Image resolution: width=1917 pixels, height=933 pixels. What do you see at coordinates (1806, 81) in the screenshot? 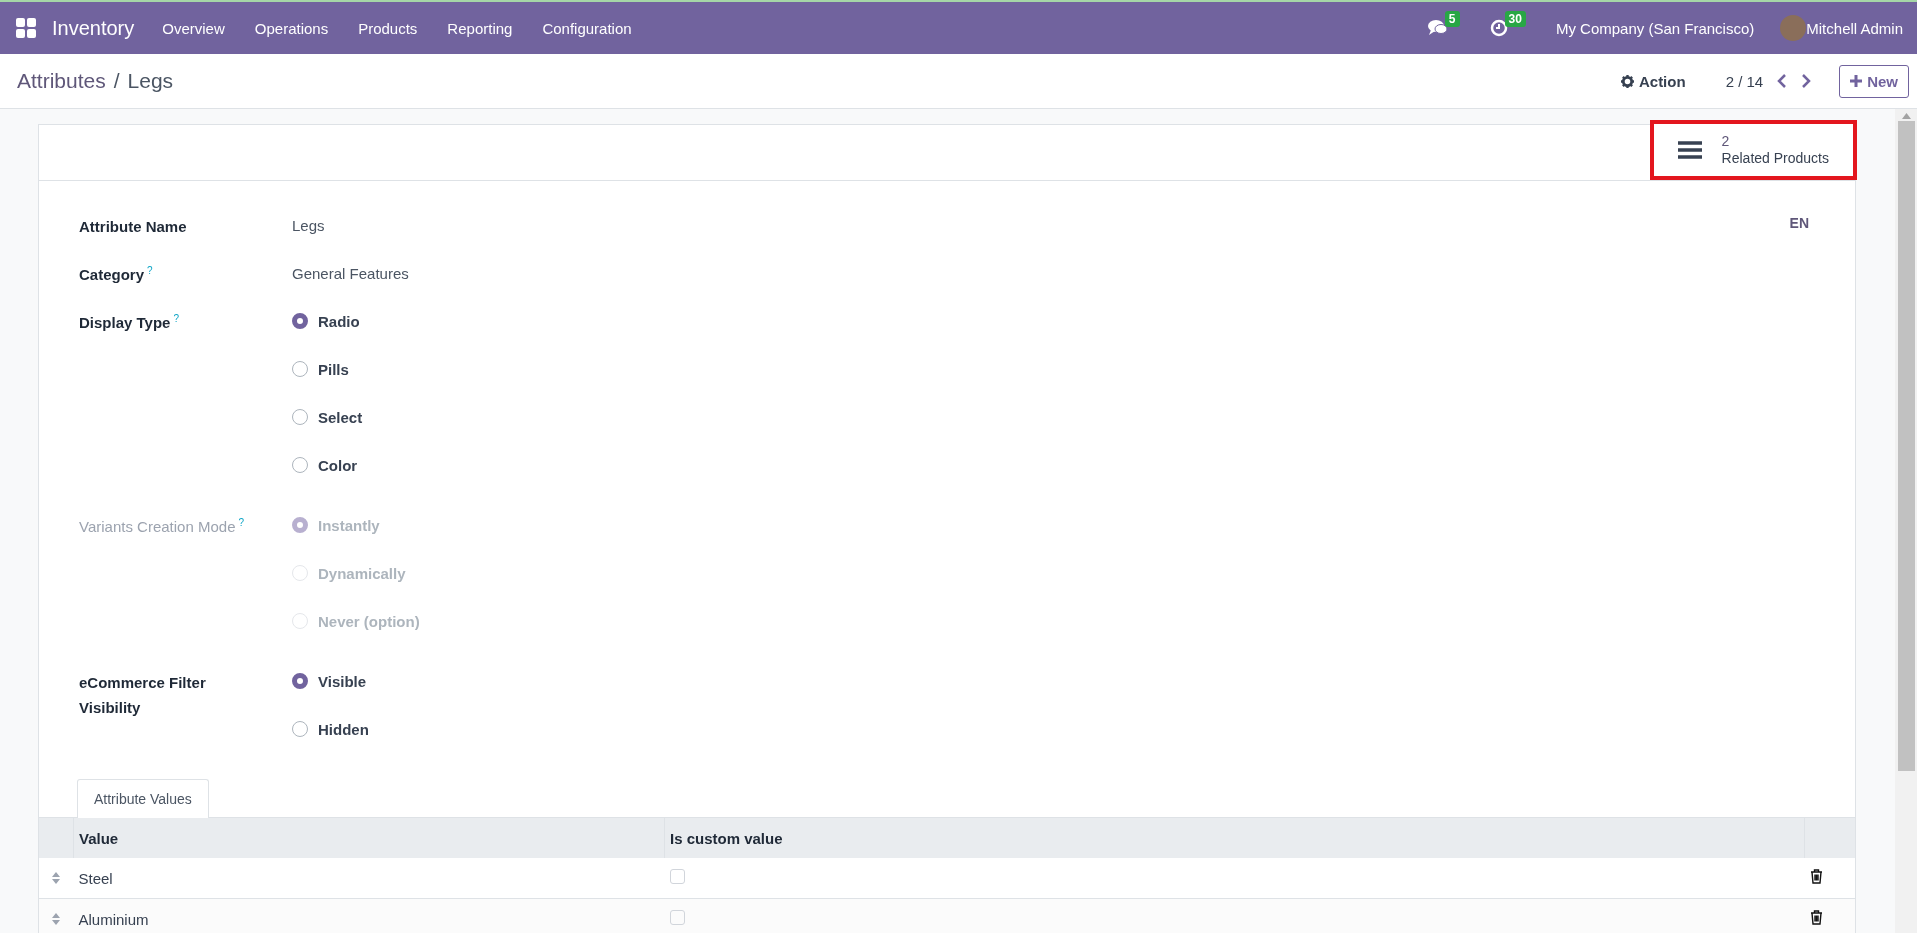
I see `next-record-icon` at bounding box center [1806, 81].